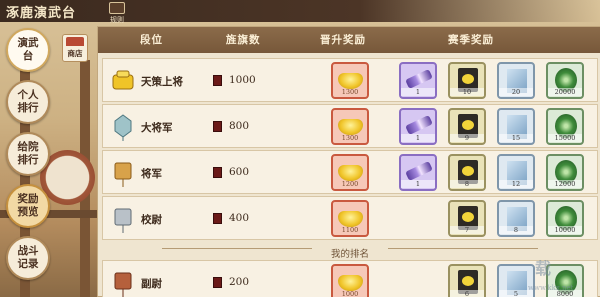 Image resolution: width=600 pixels, height=297 pixels. Describe the element at coordinates (467, 280) in the screenshot. I see `reward-book: 6` at that location.